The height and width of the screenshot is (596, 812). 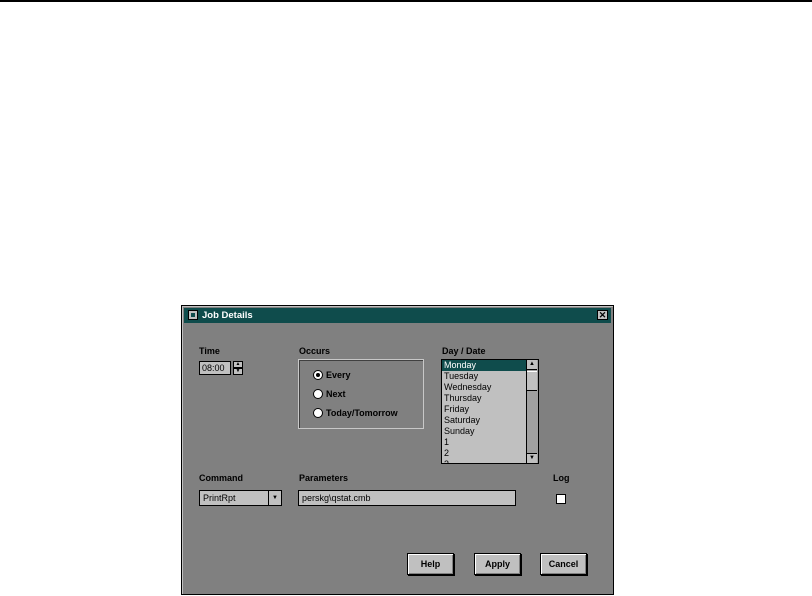 I want to click on list-item: Sunday, so click(x=485, y=431).